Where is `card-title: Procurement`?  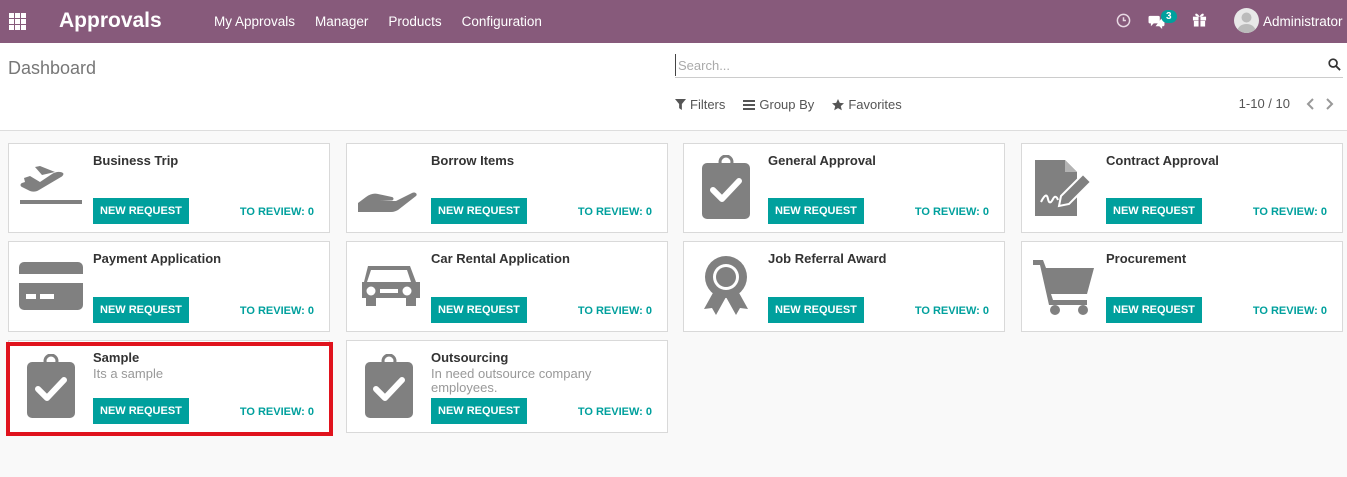
card-title: Procurement is located at coordinates (1146, 258).